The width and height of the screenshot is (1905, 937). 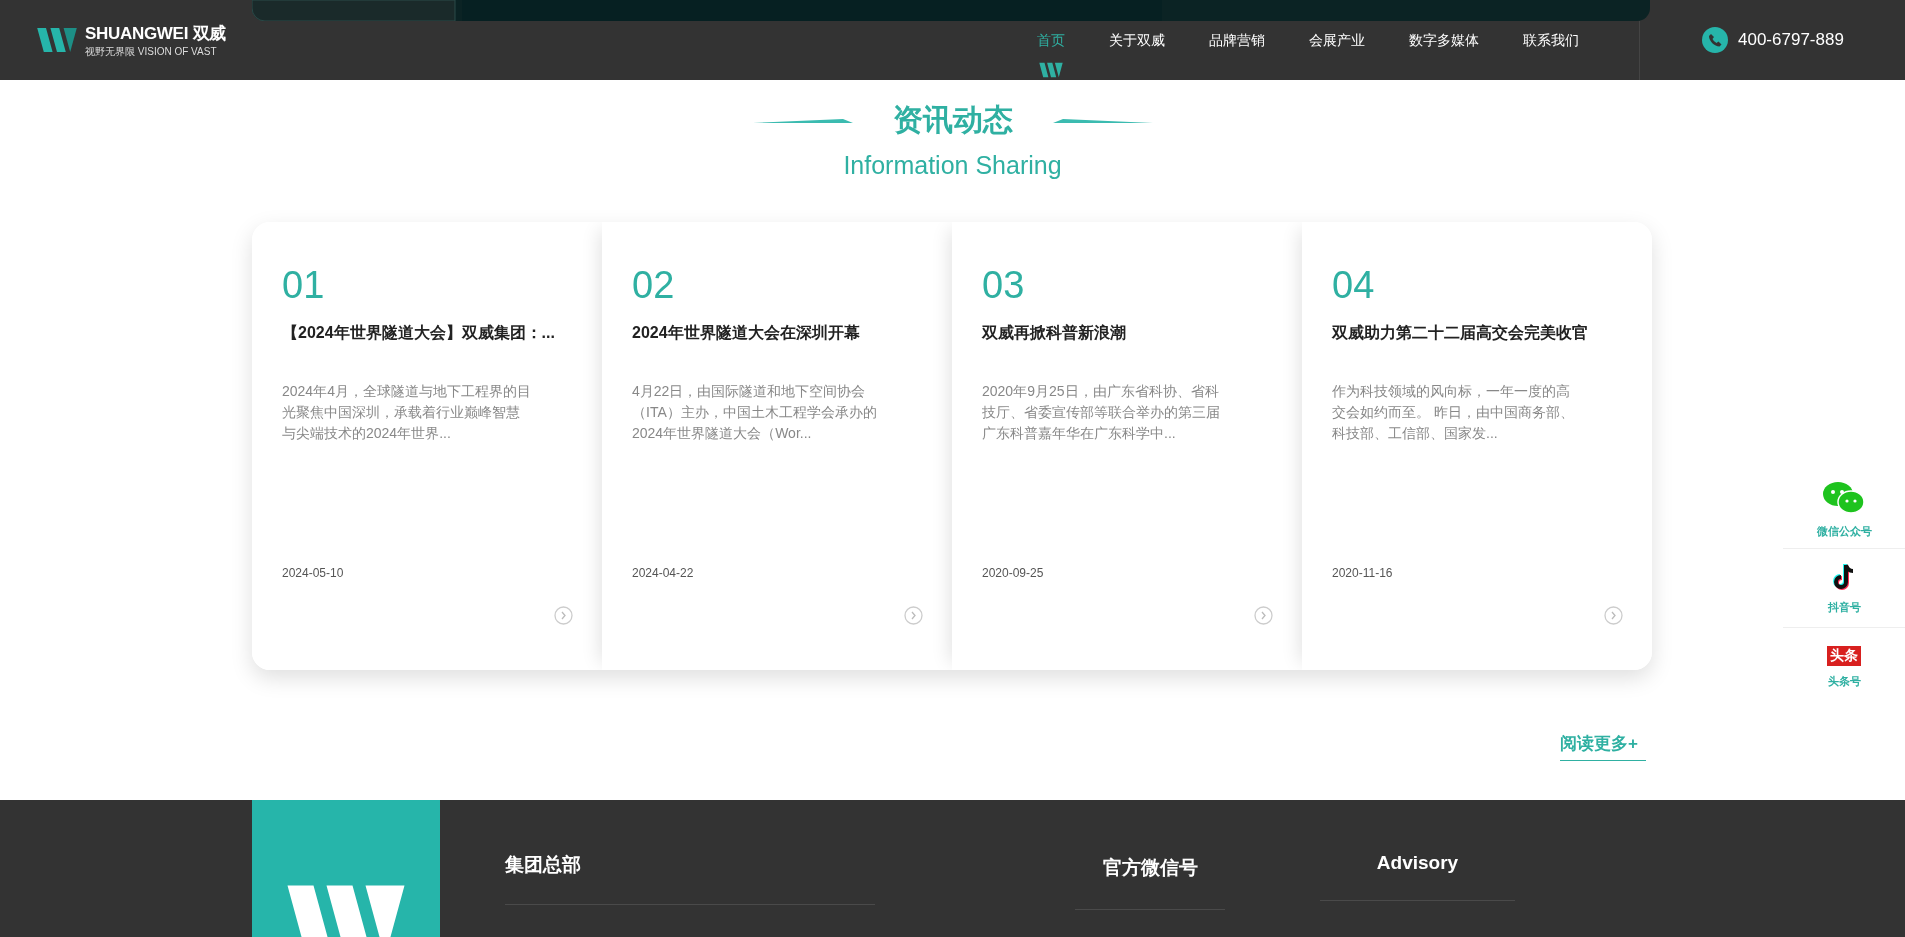 What do you see at coordinates (952, 120) in the screenshot?
I see `section-title: 资讯动态` at bounding box center [952, 120].